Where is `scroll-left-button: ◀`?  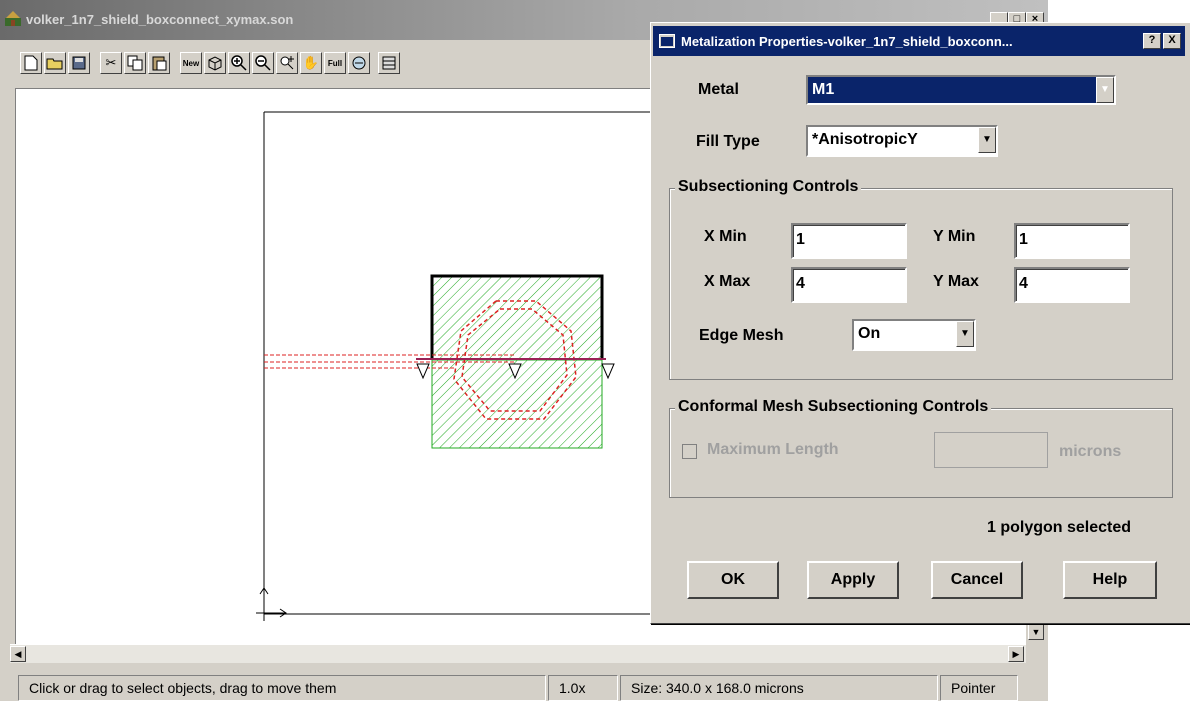 scroll-left-button: ◀ is located at coordinates (18, 654).